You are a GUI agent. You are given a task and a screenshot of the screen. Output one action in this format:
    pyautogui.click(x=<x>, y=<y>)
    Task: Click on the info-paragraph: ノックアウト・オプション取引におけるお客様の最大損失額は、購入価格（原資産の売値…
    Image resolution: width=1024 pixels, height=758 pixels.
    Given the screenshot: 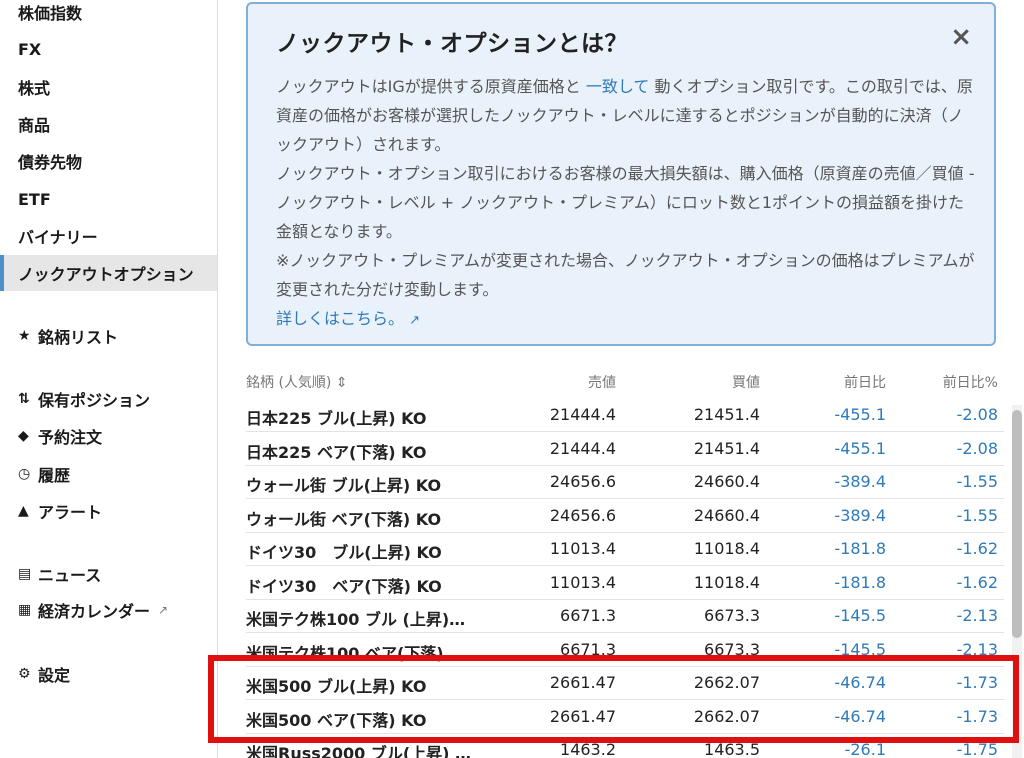 What is the action you would take?
    pyautogui.click(x=625, y=202)
    